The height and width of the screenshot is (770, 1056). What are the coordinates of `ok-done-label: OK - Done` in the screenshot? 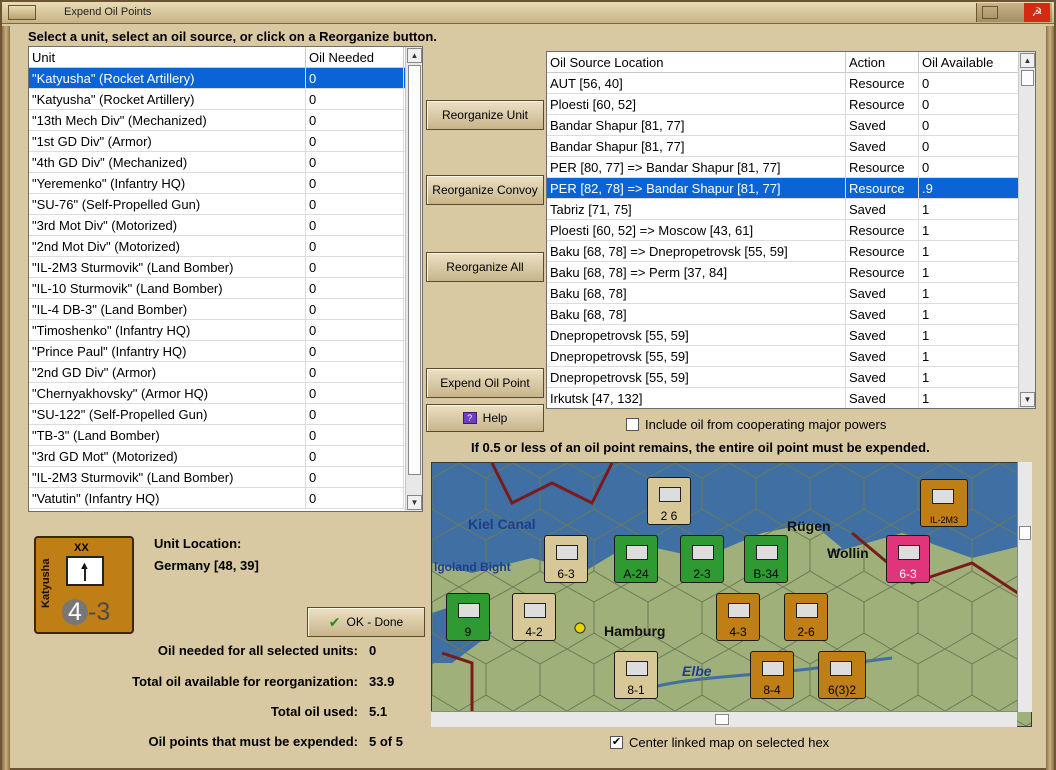 It's located at (375, 622).